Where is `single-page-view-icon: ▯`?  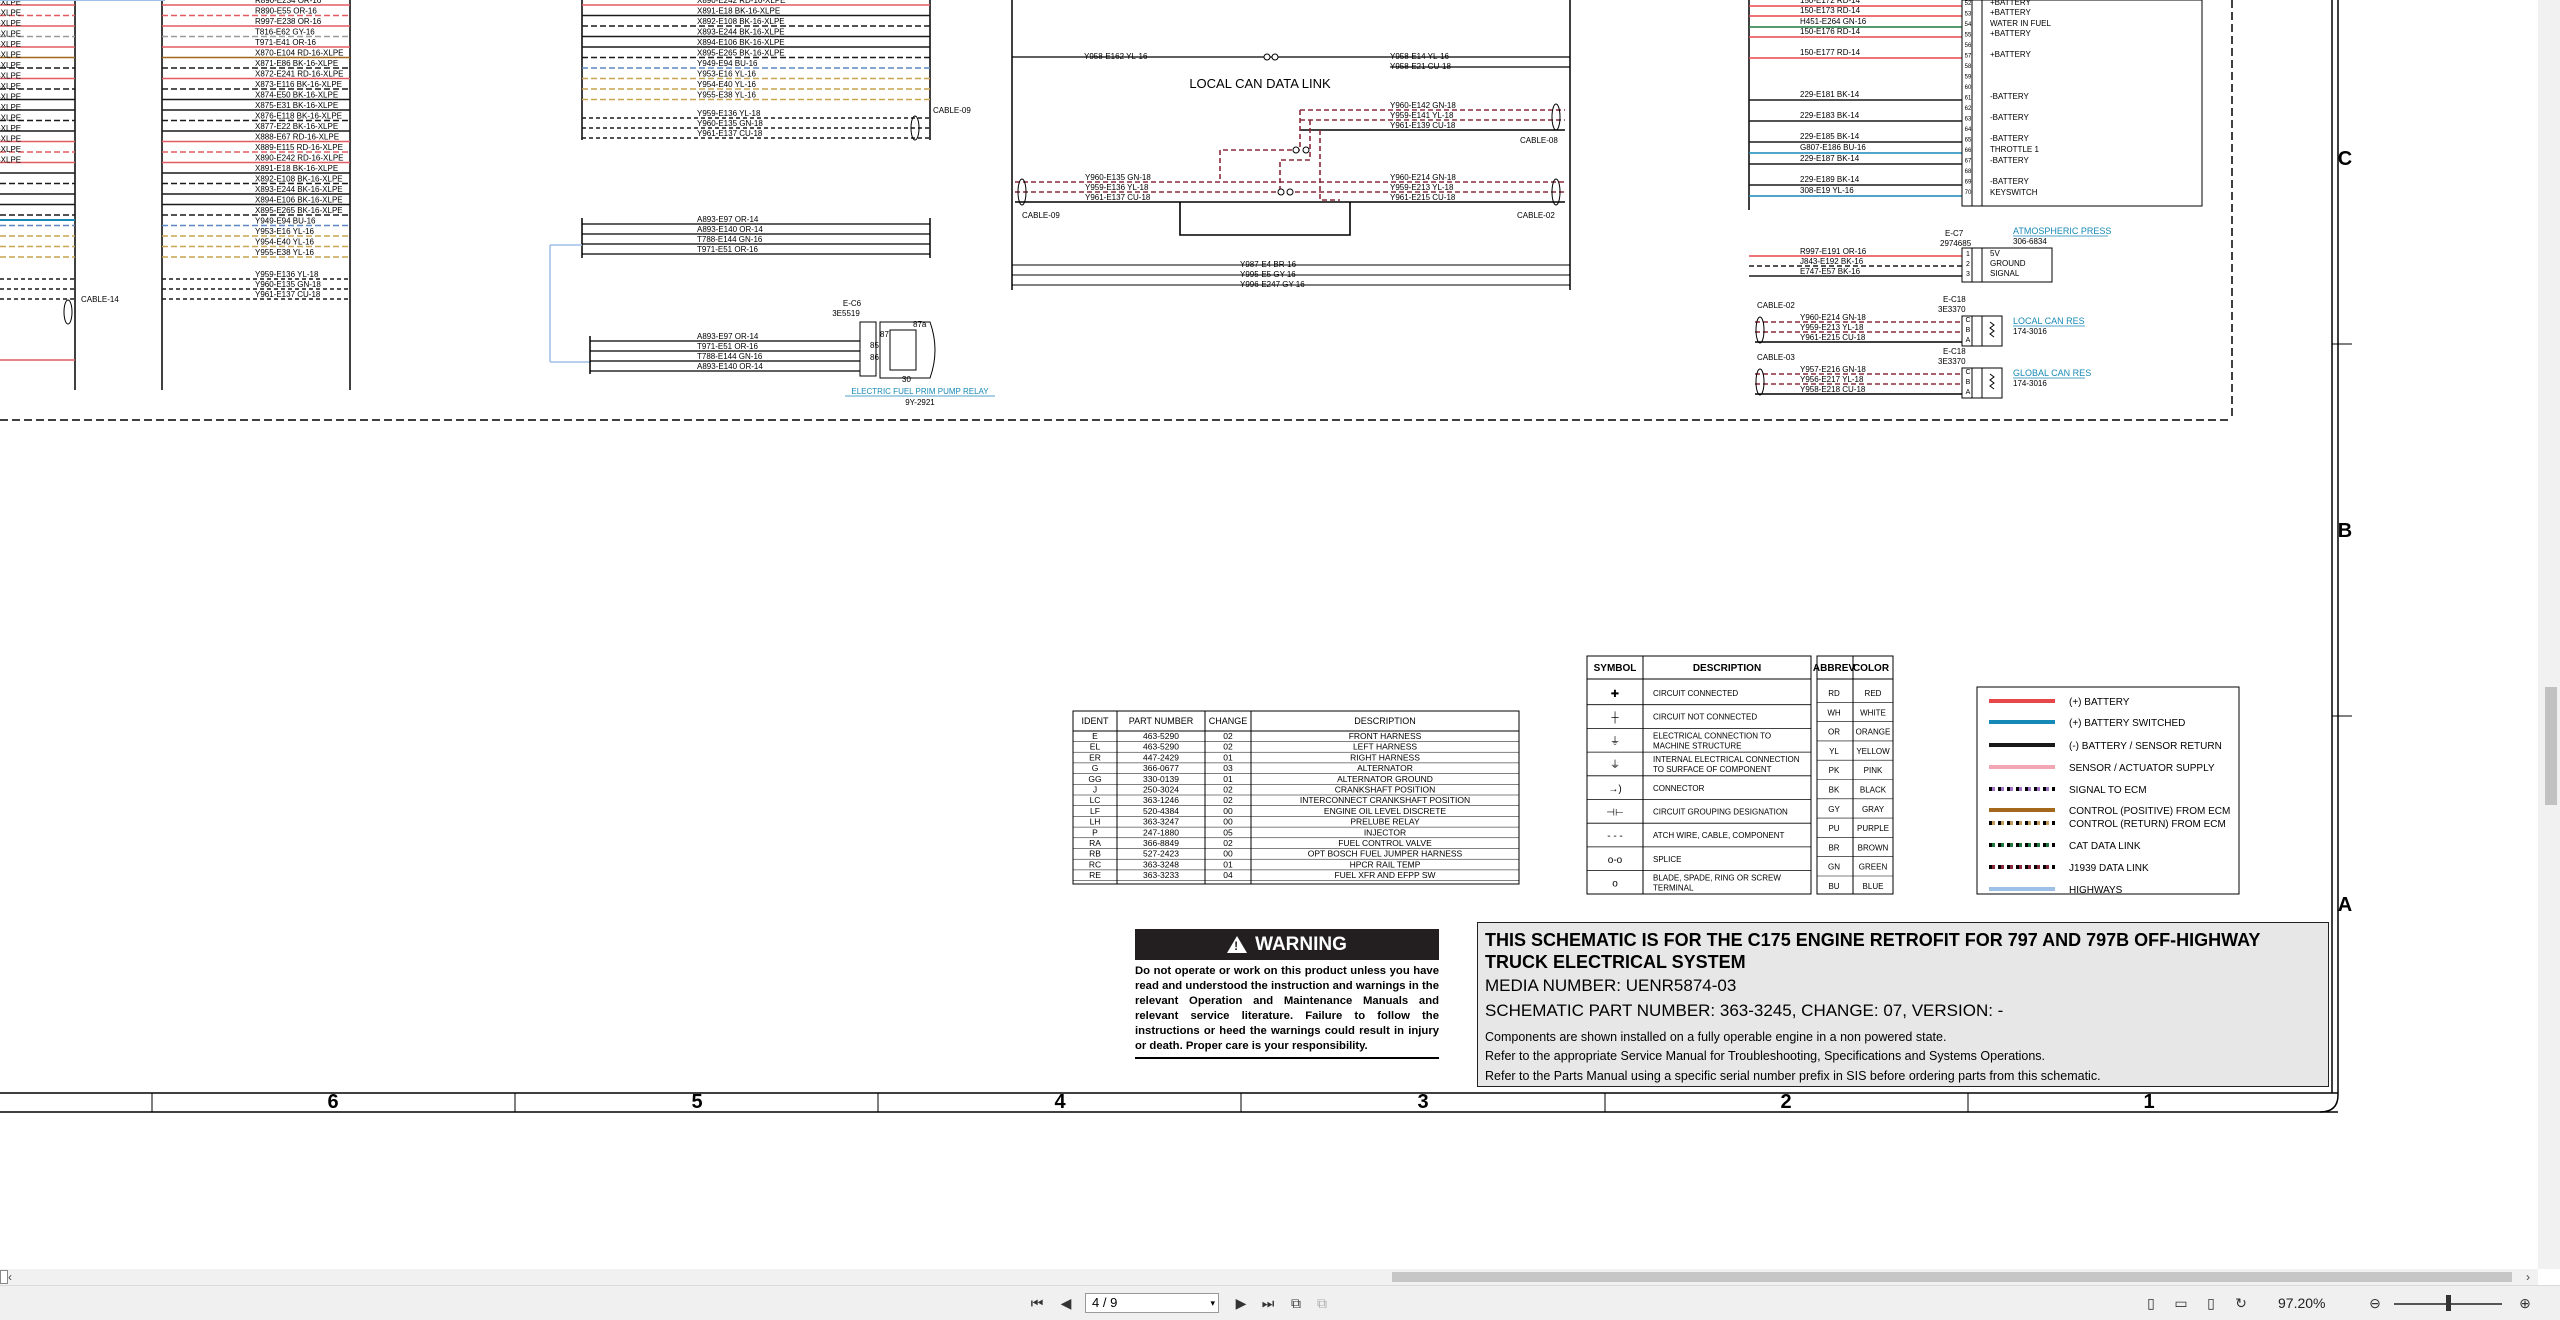
single-page-view-icon: ▯ is located at coordinates (2151, 1303).